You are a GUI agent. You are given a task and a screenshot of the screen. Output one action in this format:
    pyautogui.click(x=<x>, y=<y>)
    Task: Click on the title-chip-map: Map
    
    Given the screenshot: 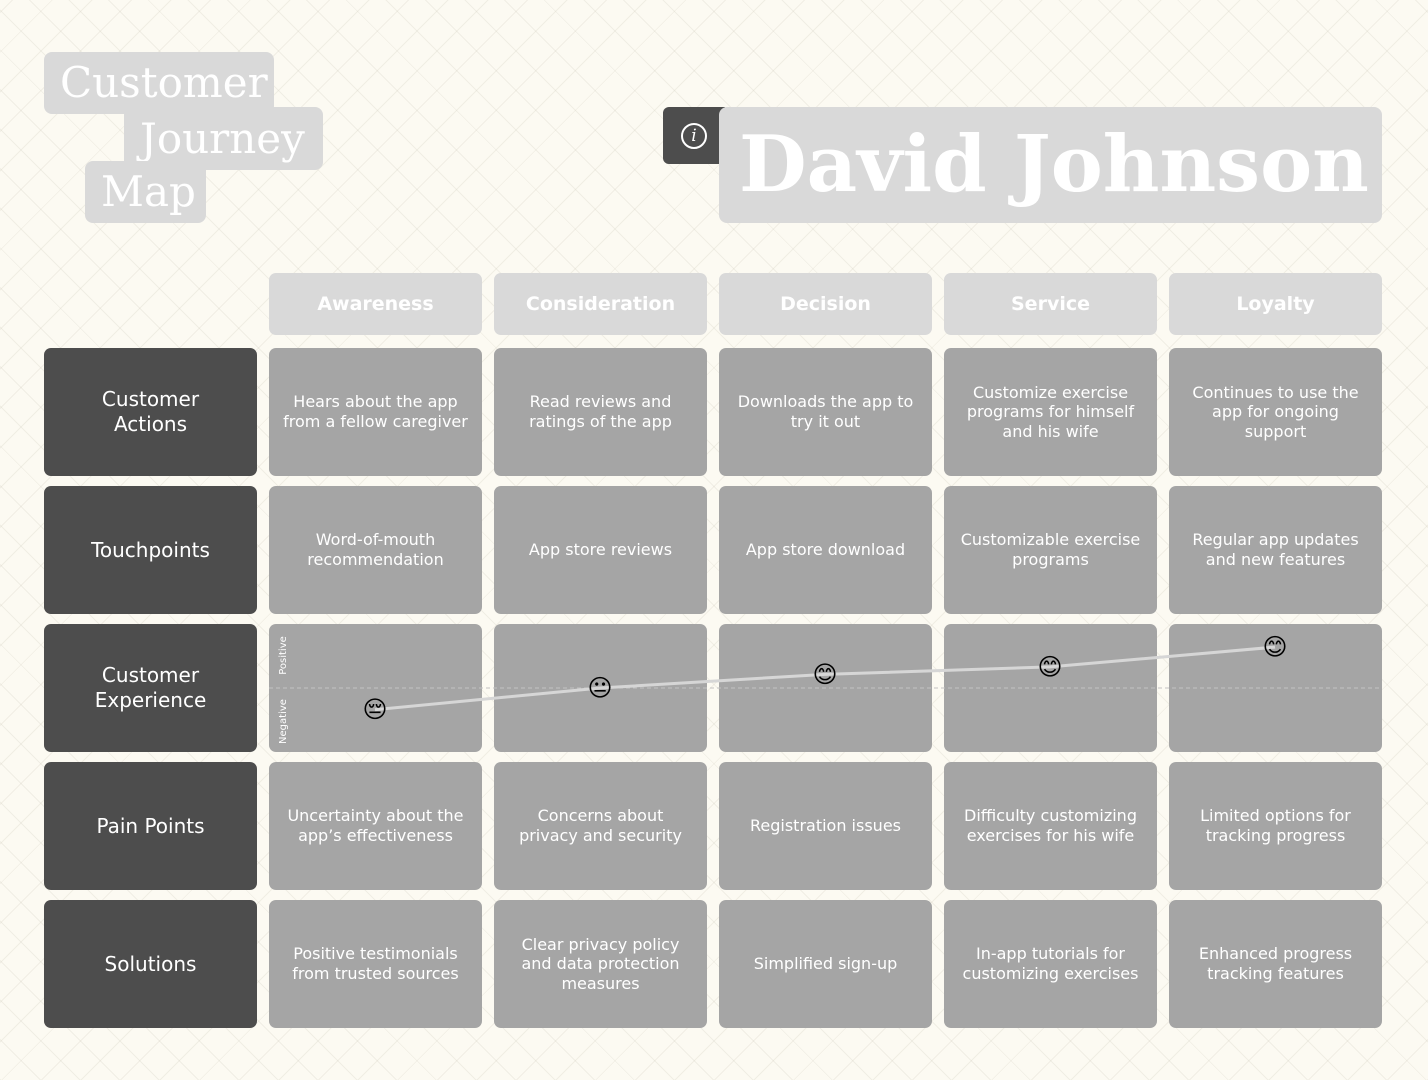 What is the action you would take?
    pyautogui.click(x=145, y=192)
    